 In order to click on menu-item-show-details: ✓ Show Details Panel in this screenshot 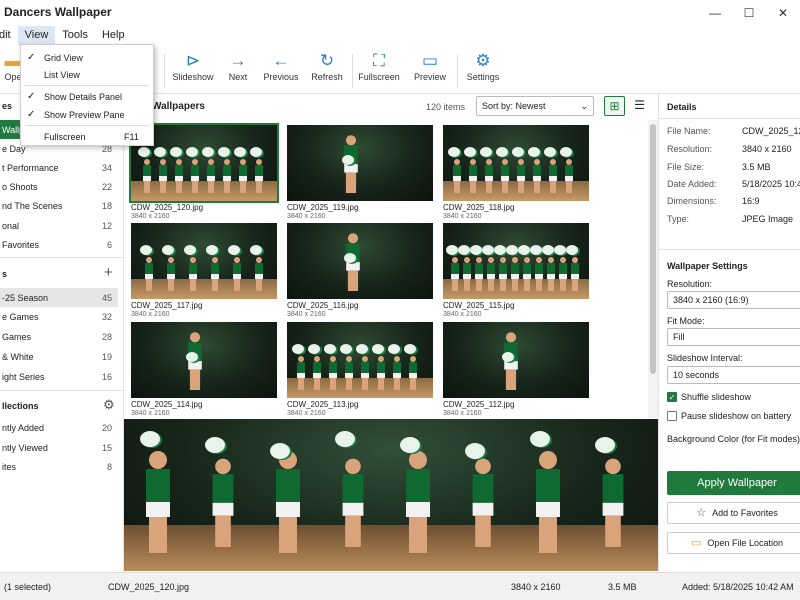, I will do `click(87, 96)`.